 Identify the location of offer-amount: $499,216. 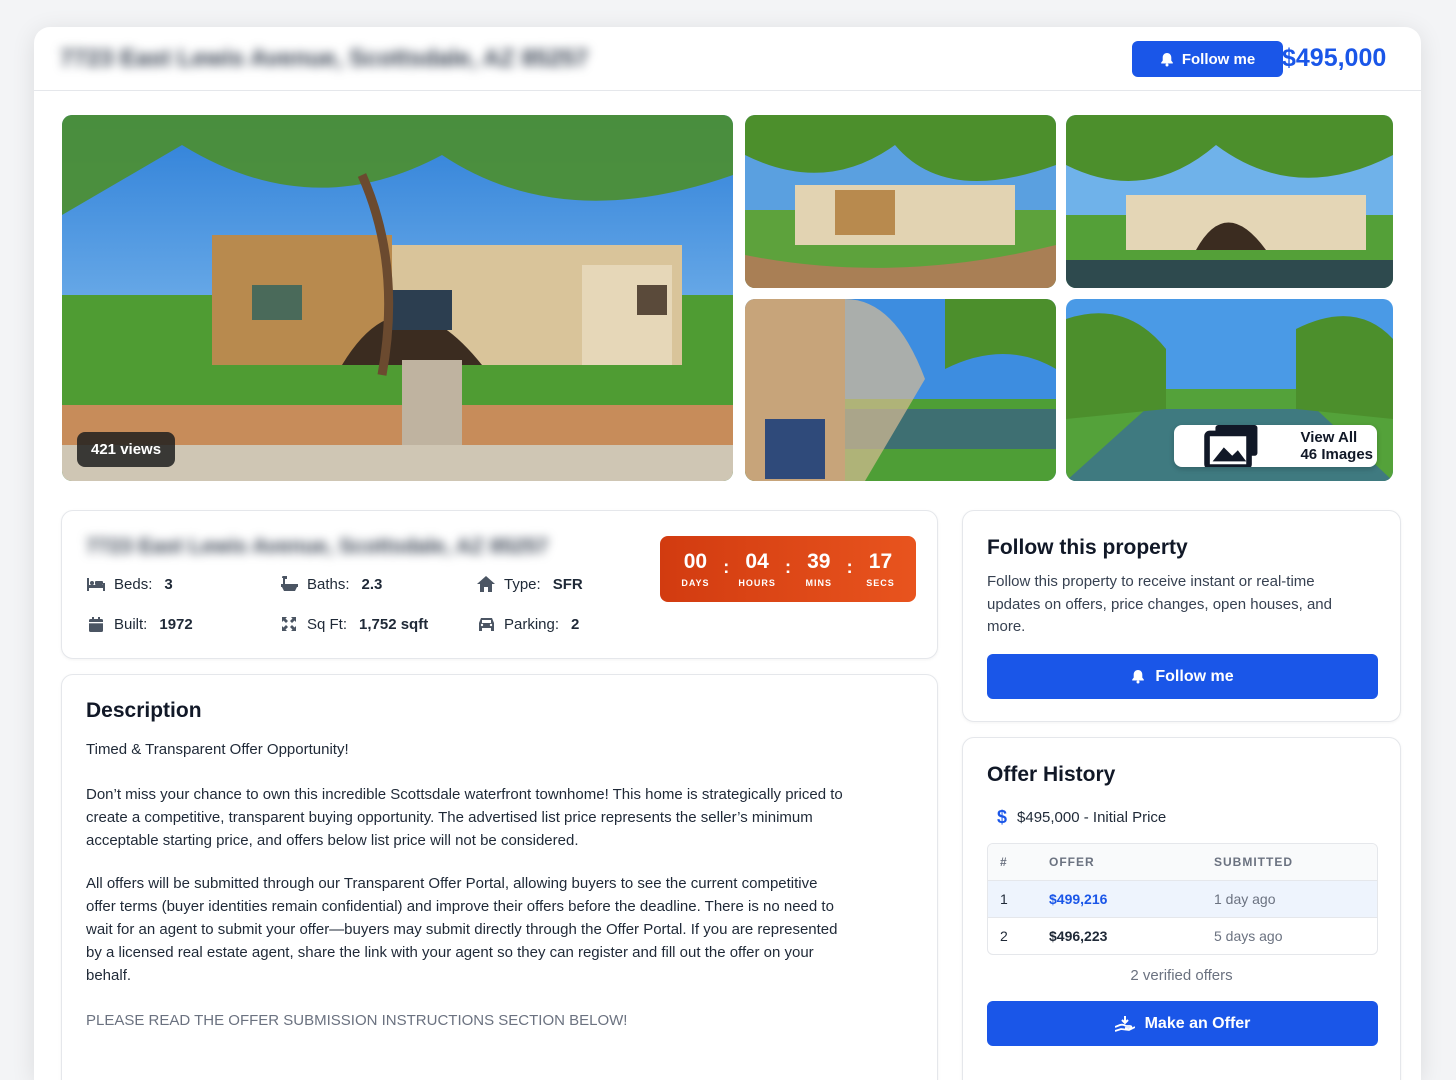
(1078, 899).